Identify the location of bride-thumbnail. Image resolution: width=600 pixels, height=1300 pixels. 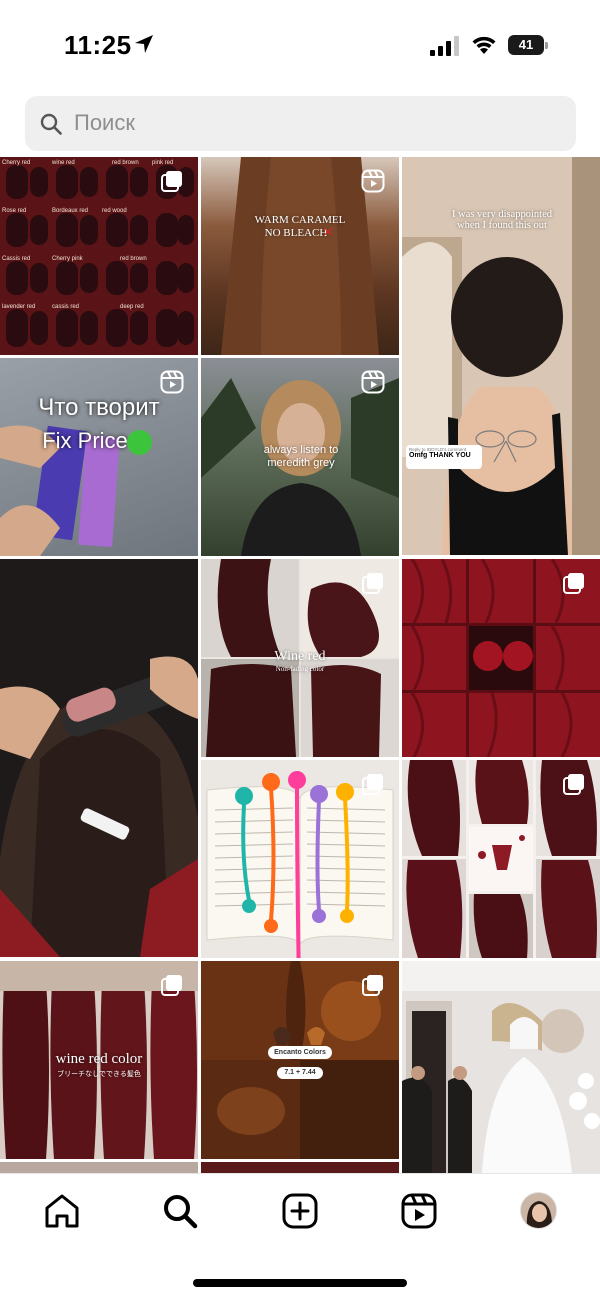
(501, 1067).